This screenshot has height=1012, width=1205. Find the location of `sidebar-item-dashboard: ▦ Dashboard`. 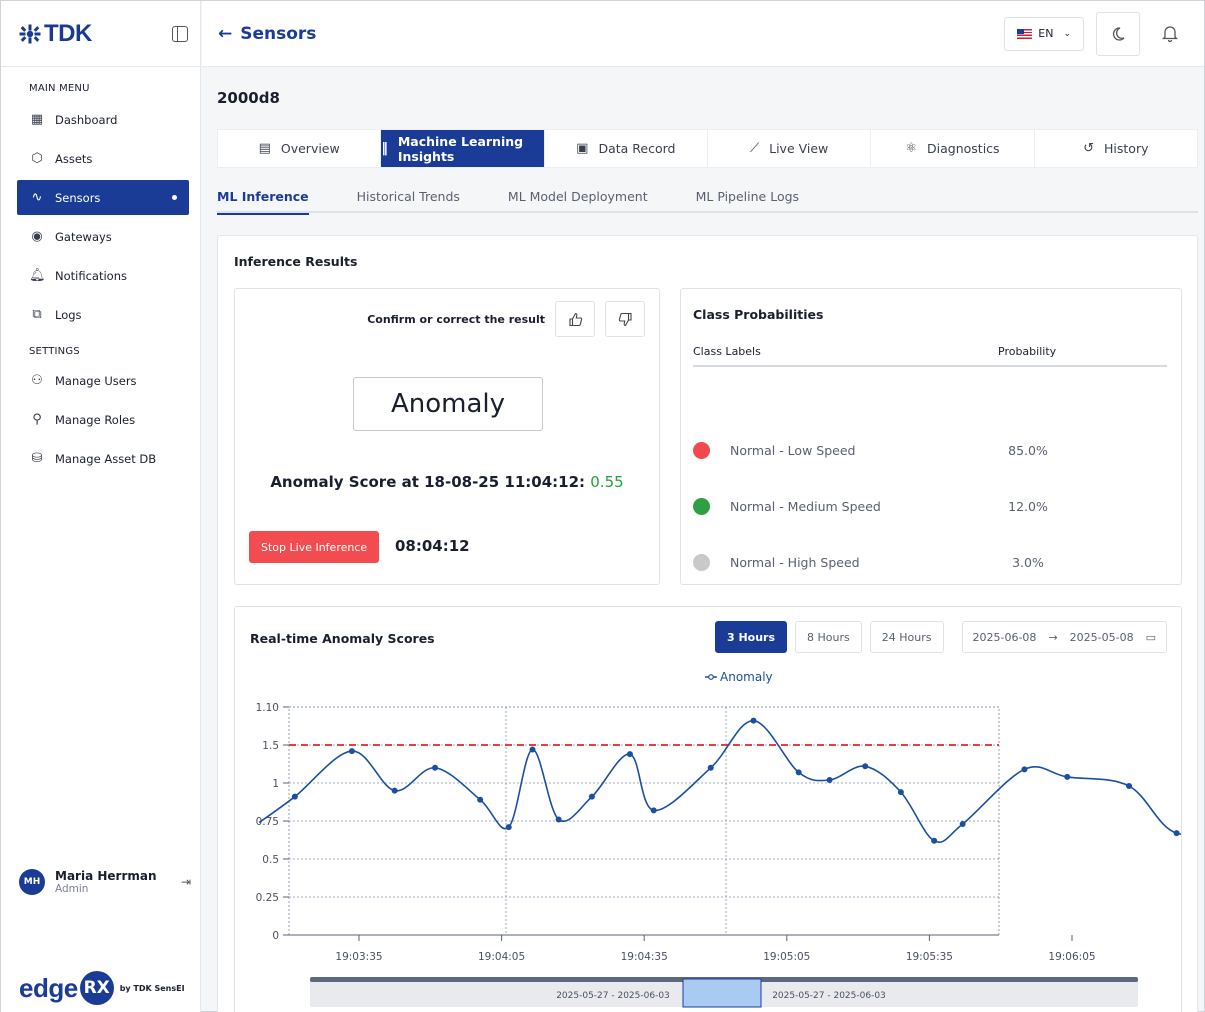

sidebar-item-dashboard: ▦ Dashboard is located at coordinates (103, 119).